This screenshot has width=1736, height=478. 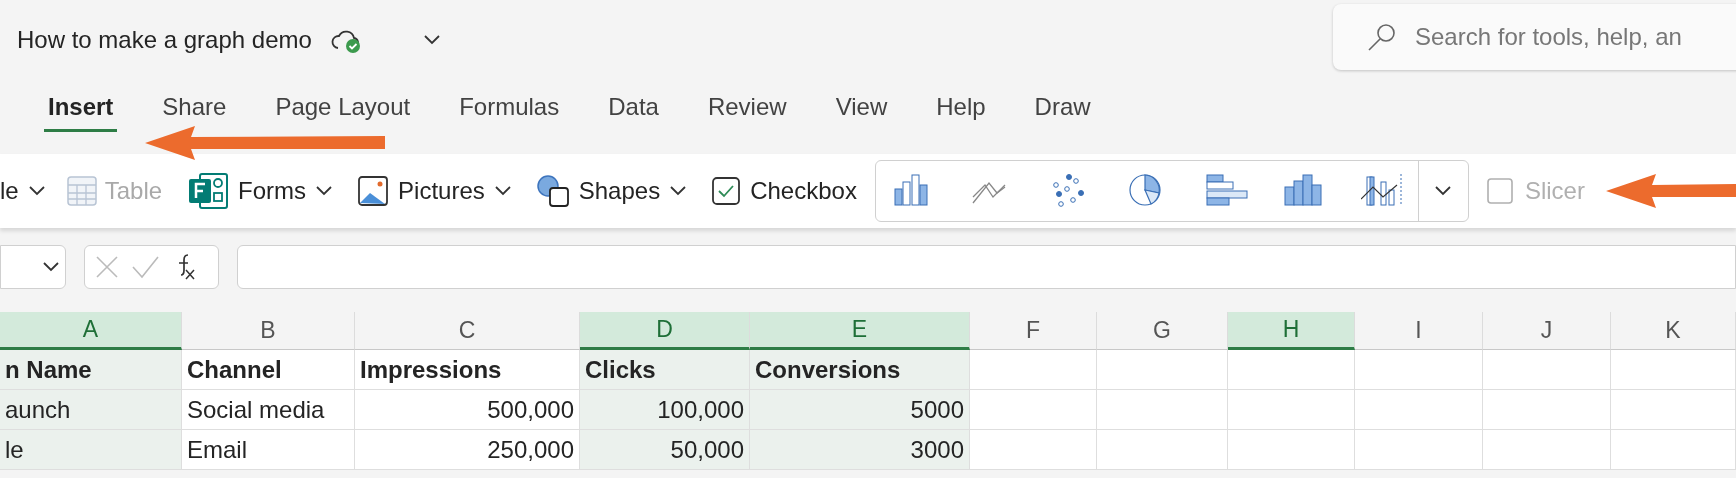 What do you see at coordinates (1062, 110) in the screenshot?
I see `ribbon-tab: Draw` at bounding box center [1062, 110].